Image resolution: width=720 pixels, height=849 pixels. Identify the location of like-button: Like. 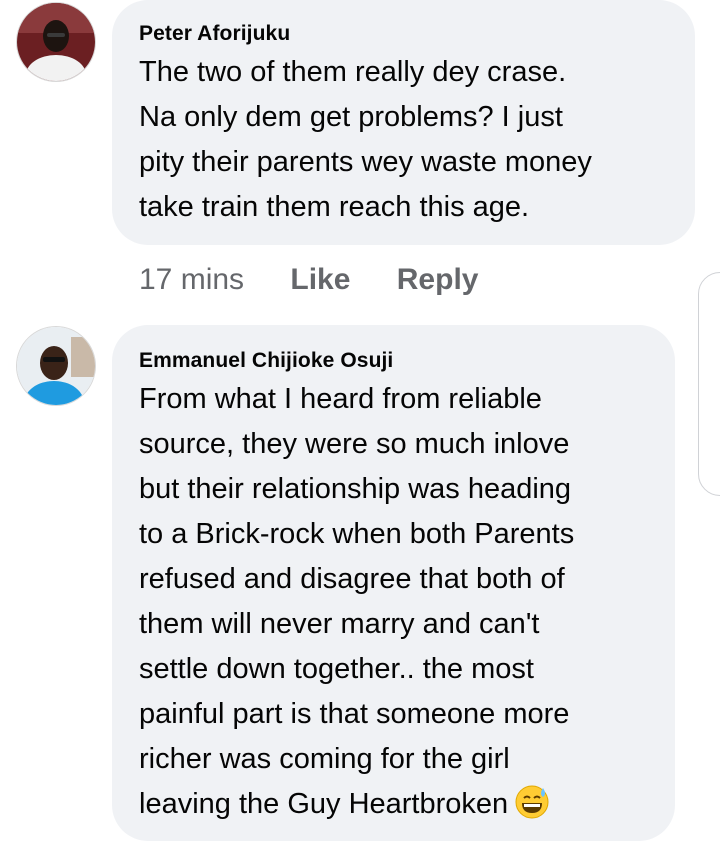
(320, 279).